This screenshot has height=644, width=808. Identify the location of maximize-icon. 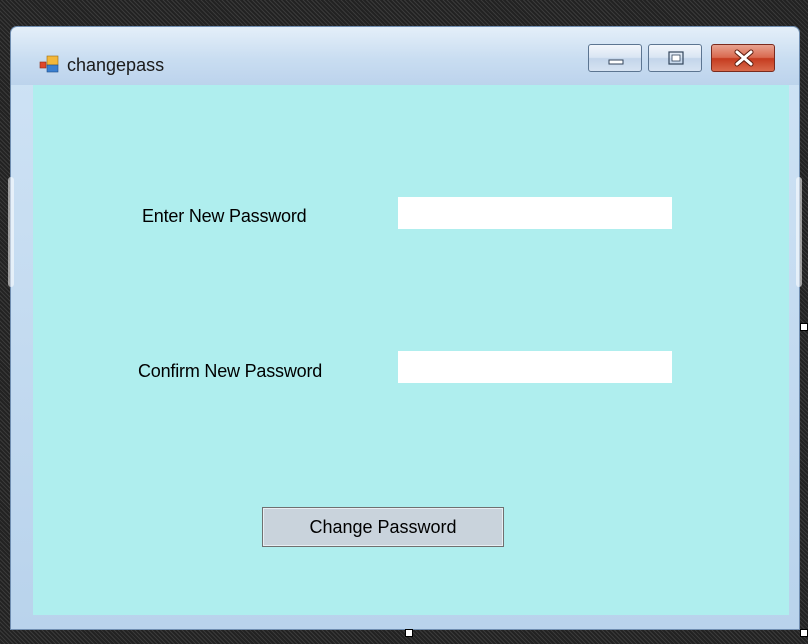
(676, 58).